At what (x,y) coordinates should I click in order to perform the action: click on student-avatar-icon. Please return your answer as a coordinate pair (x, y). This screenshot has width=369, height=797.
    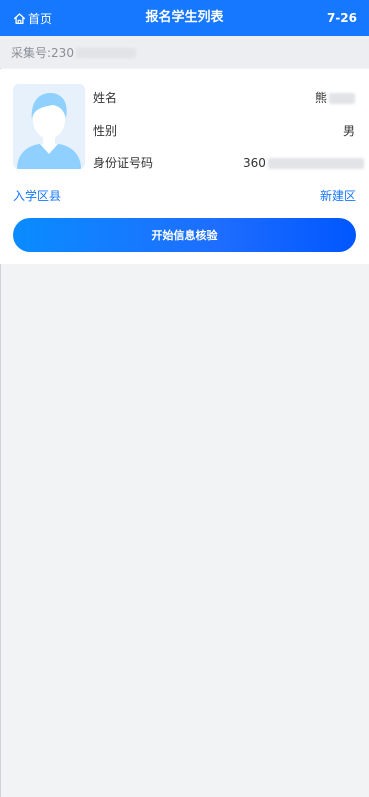
    Looking at the image, I should click on (49, 126).